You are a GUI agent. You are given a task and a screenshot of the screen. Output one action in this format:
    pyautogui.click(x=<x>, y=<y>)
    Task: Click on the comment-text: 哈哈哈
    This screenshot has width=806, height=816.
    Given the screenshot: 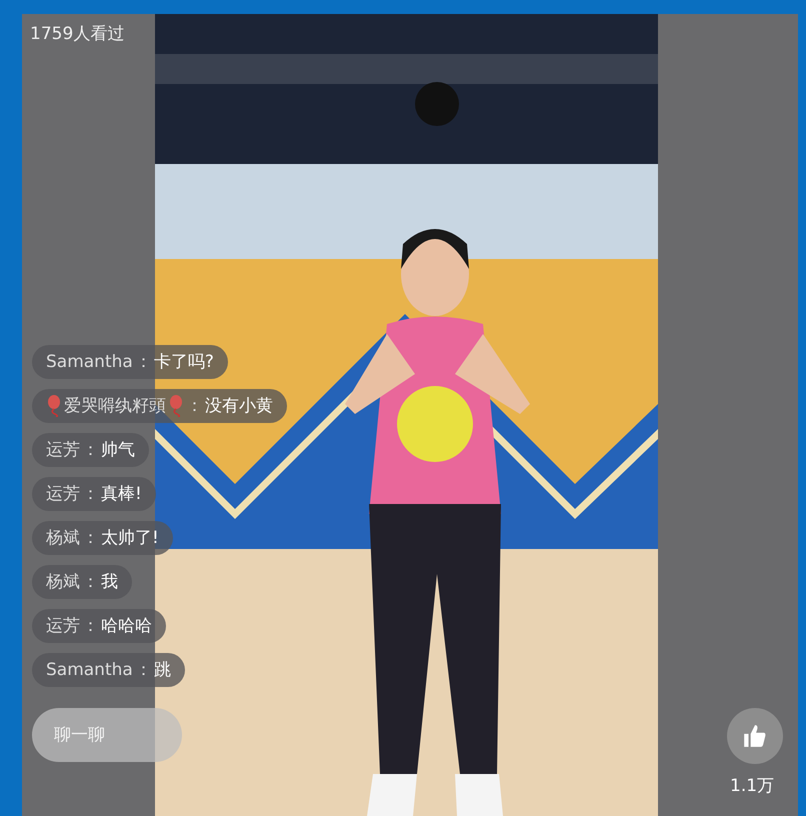 What is the action you would take?
    pyautogui.click(x=126, y=626)
    